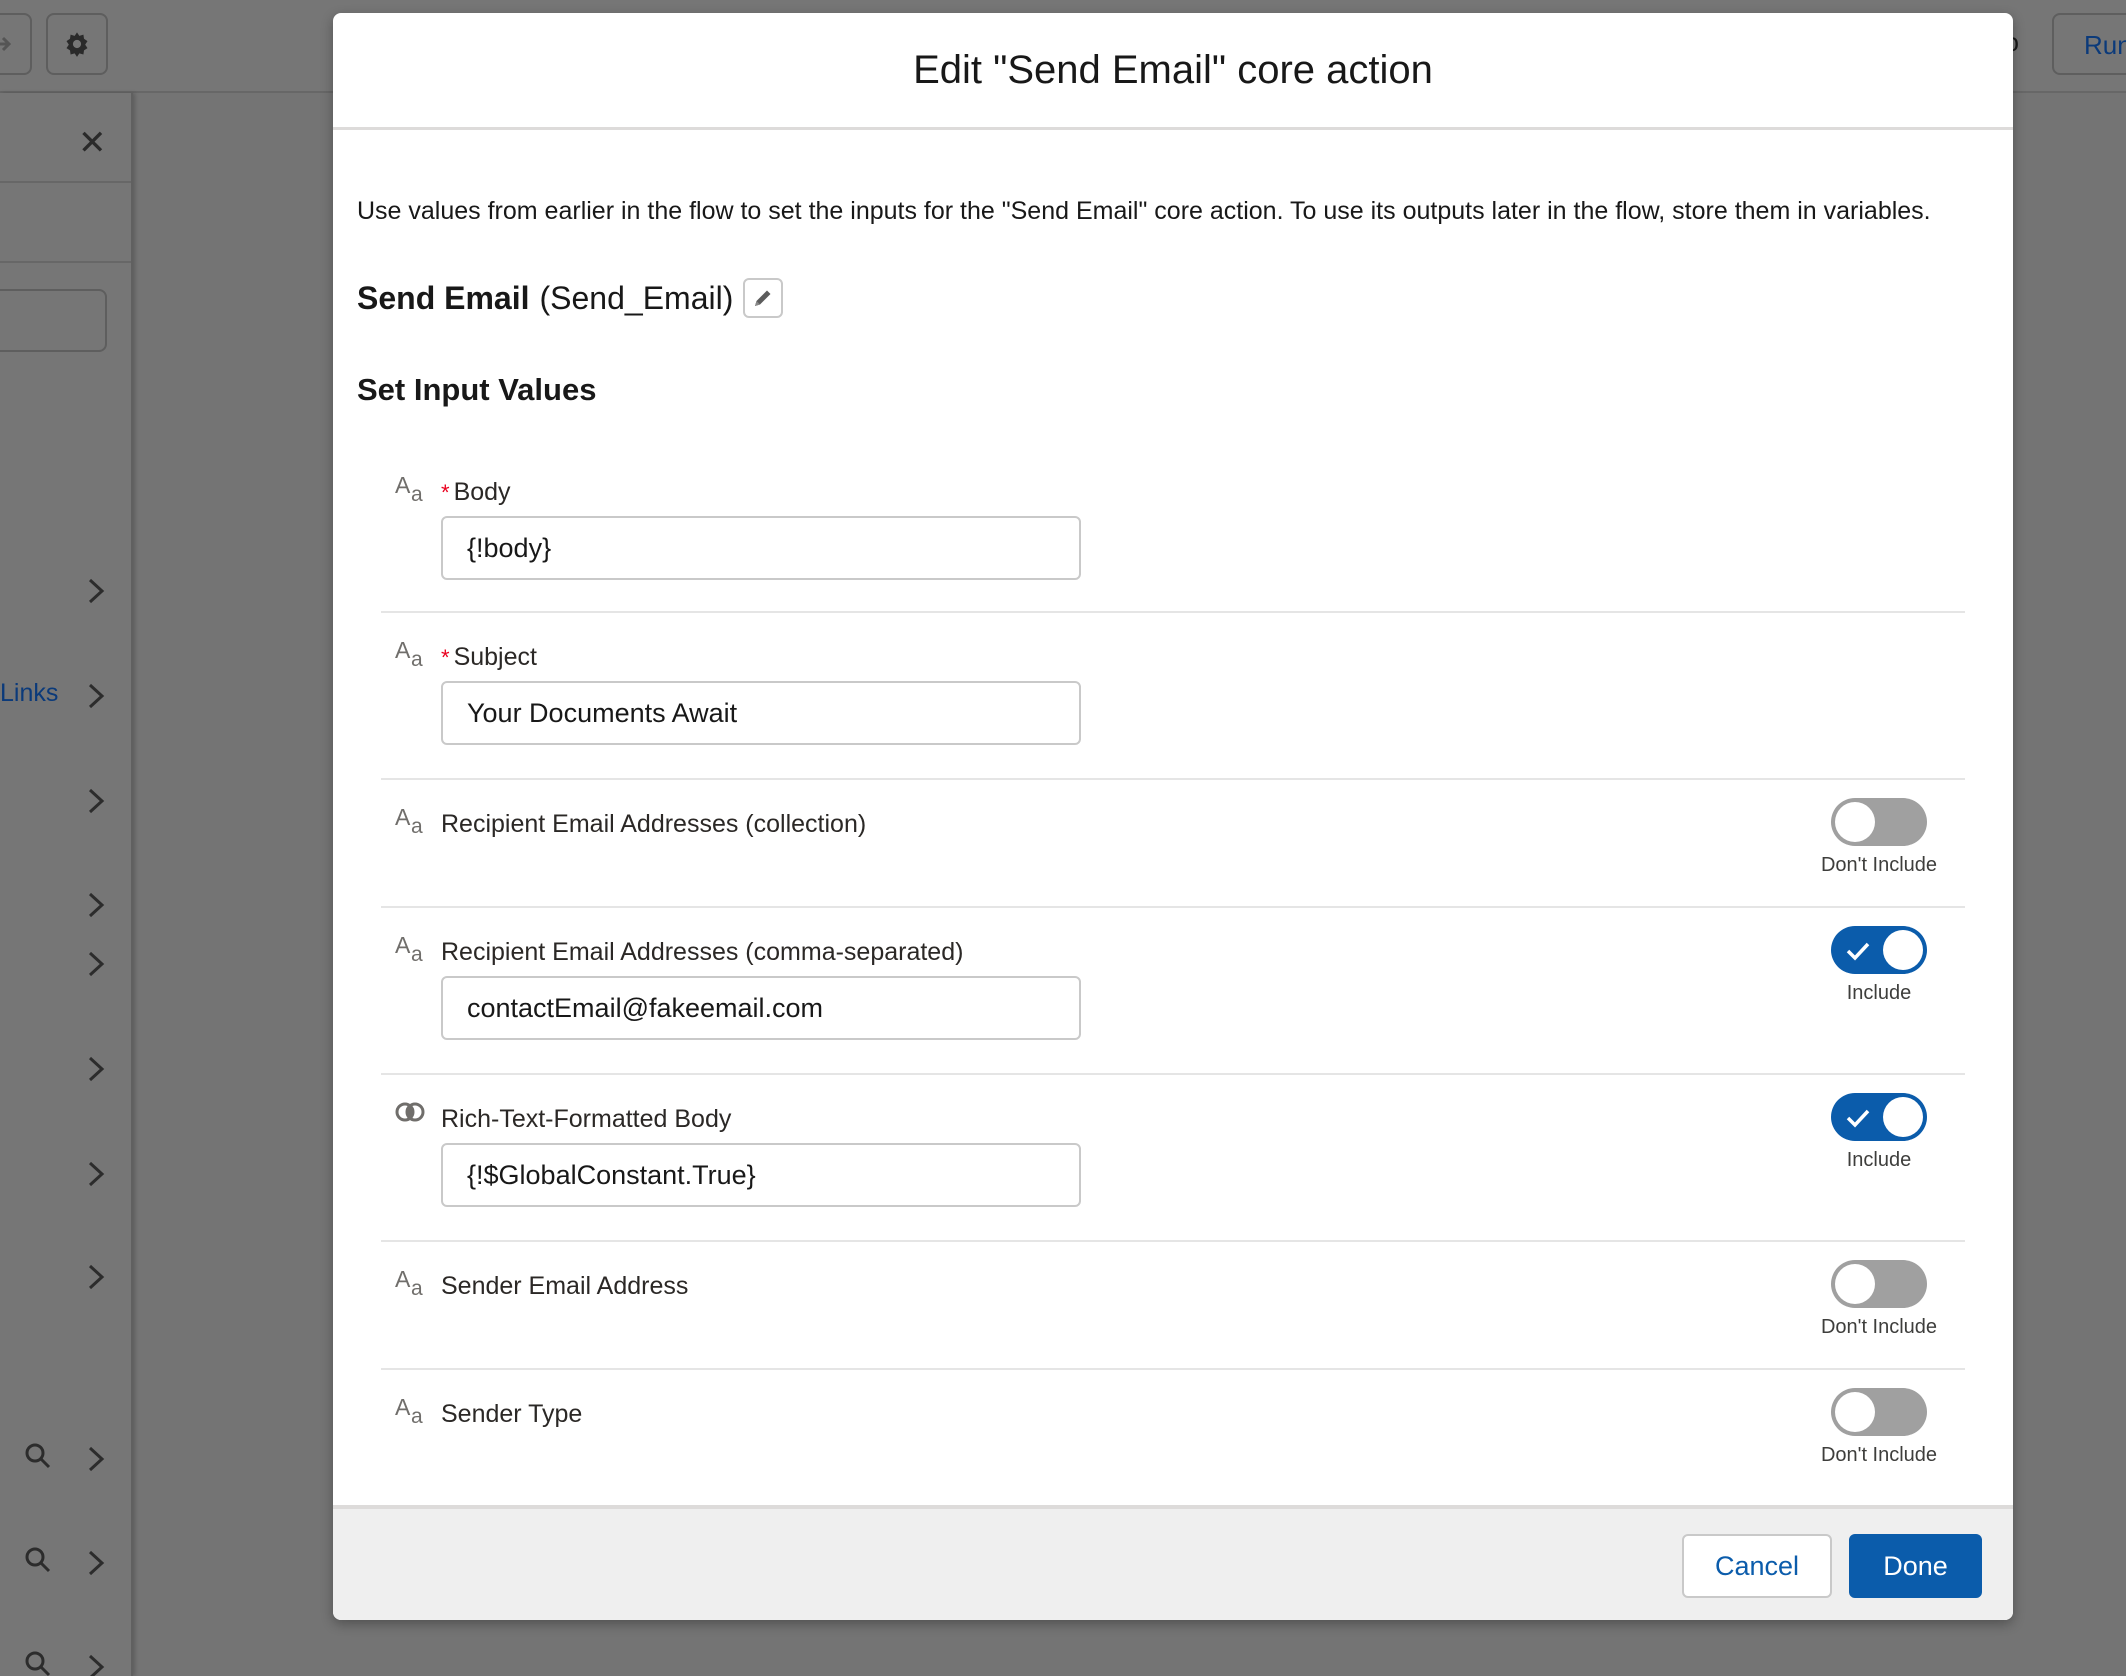 This screenshot has height=1676, width=2126. Describe the element at coordinates (761, 1175) in the screenshot. I see `rich-text-input` at that location.